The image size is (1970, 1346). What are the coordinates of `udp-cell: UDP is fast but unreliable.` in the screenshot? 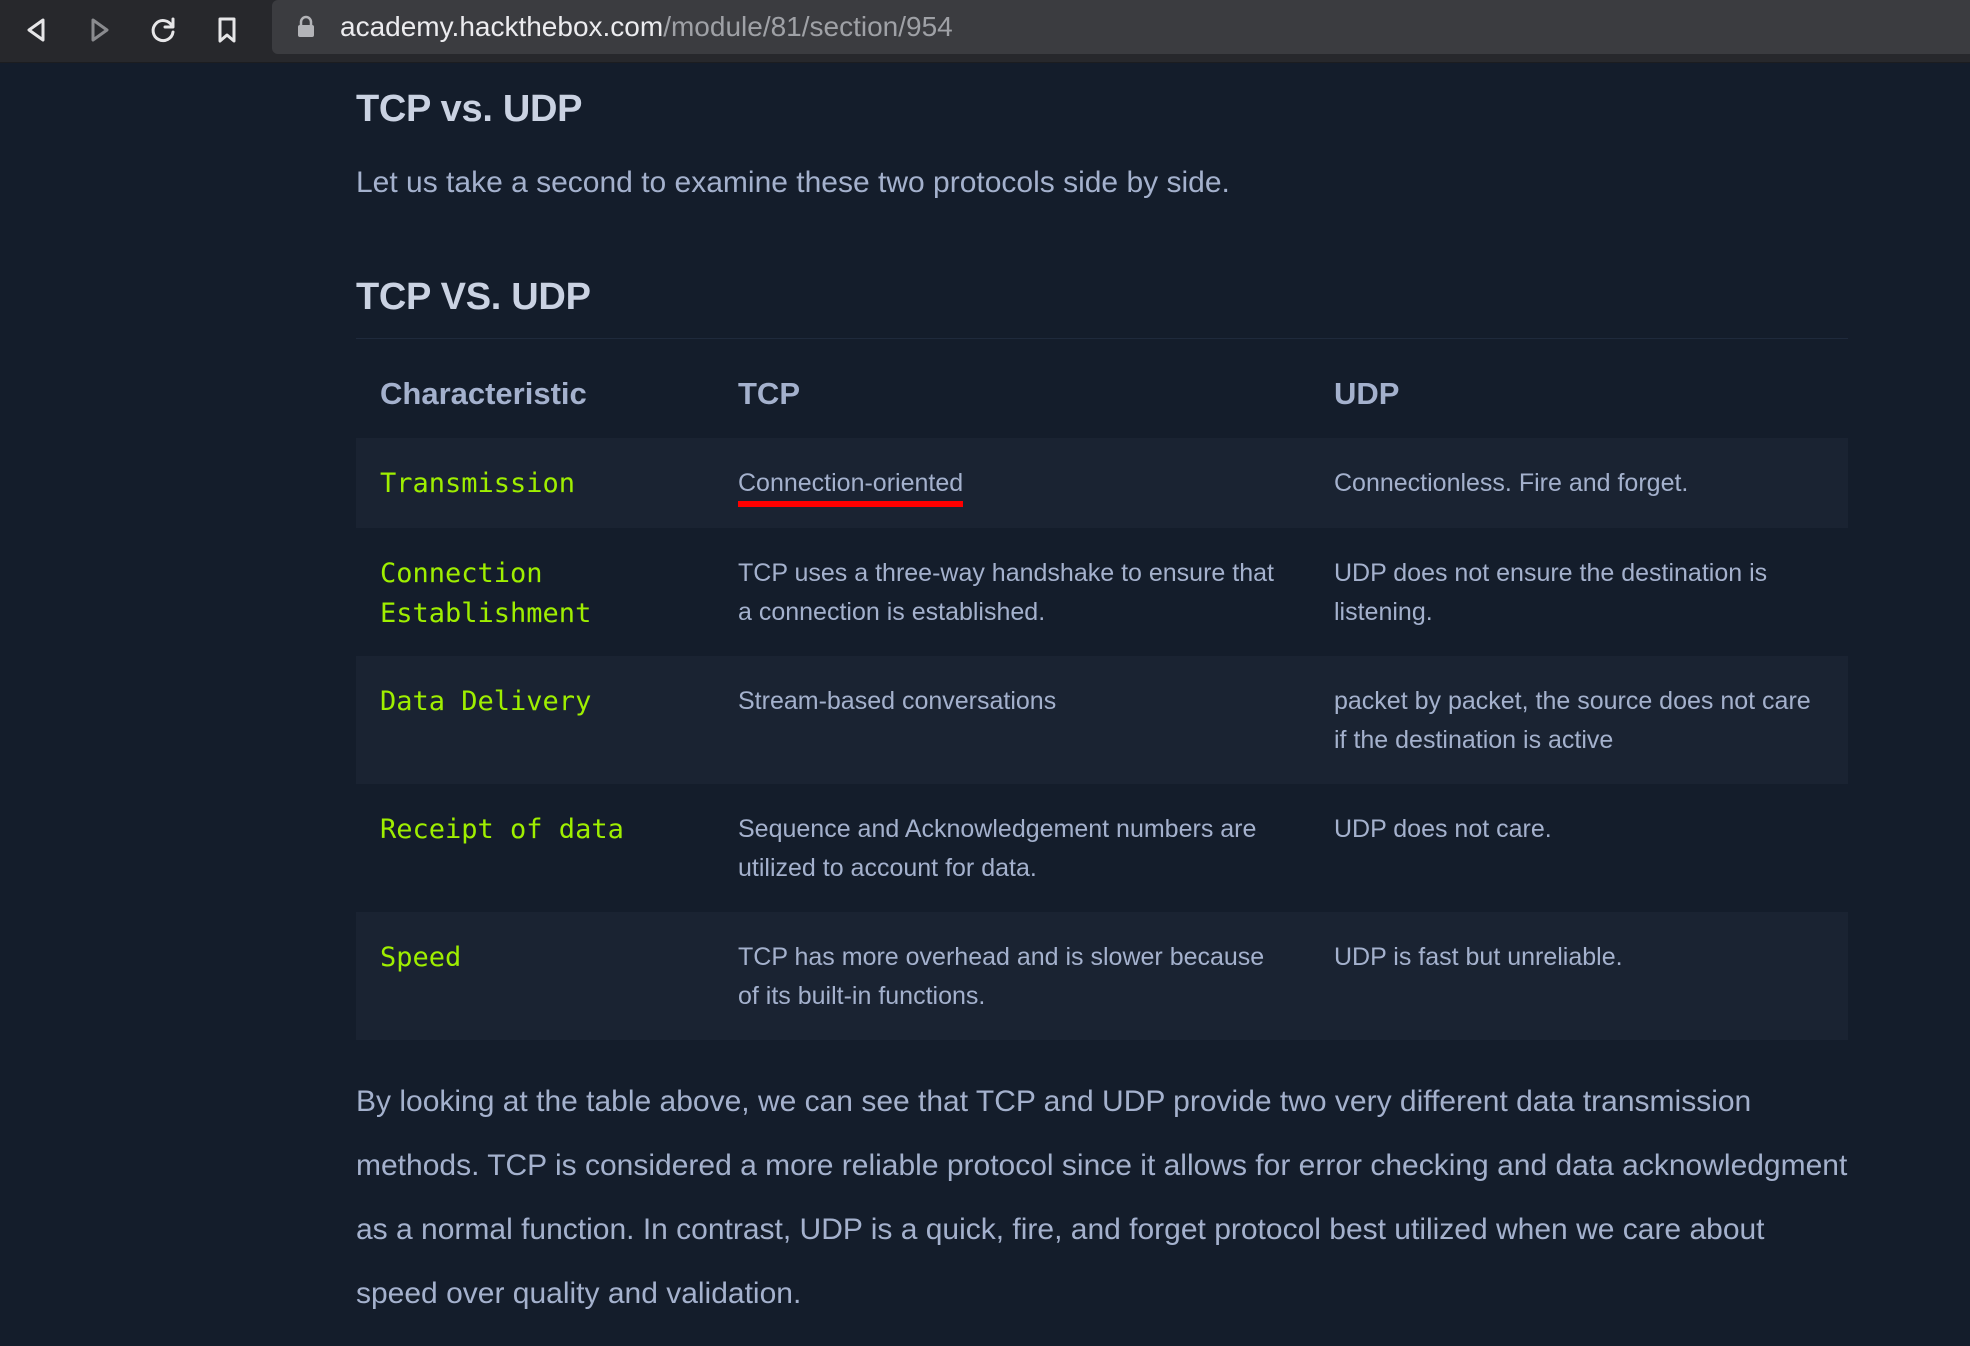 It's located at (1579, 976).